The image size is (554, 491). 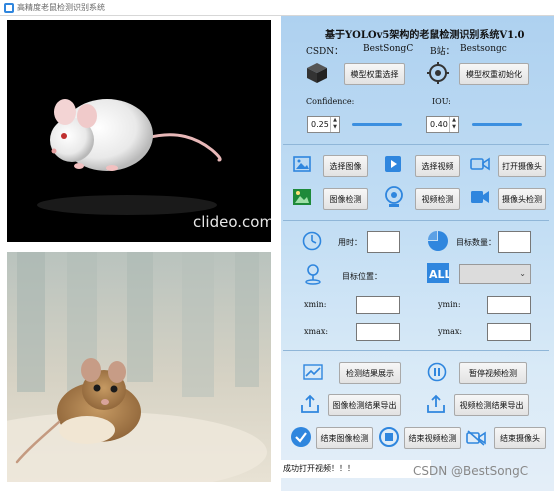 I want to click on image-icon, so click(x=302, y=164).